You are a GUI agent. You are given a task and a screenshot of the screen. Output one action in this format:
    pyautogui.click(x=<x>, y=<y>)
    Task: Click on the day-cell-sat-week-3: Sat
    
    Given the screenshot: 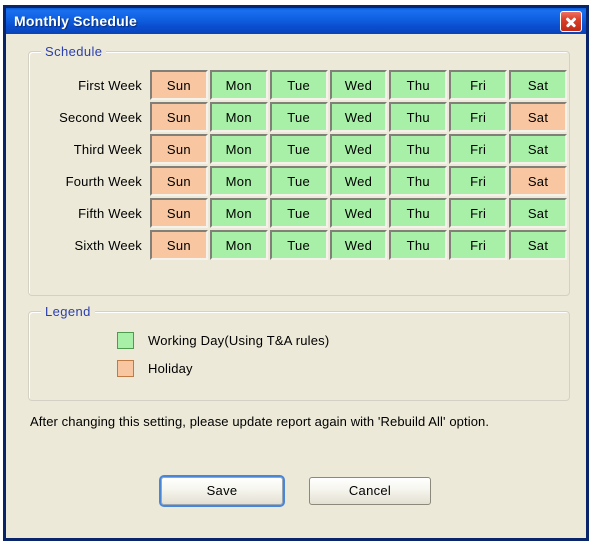 What is the action you would take?
    pyautogui.click(x=538, y=149)
    